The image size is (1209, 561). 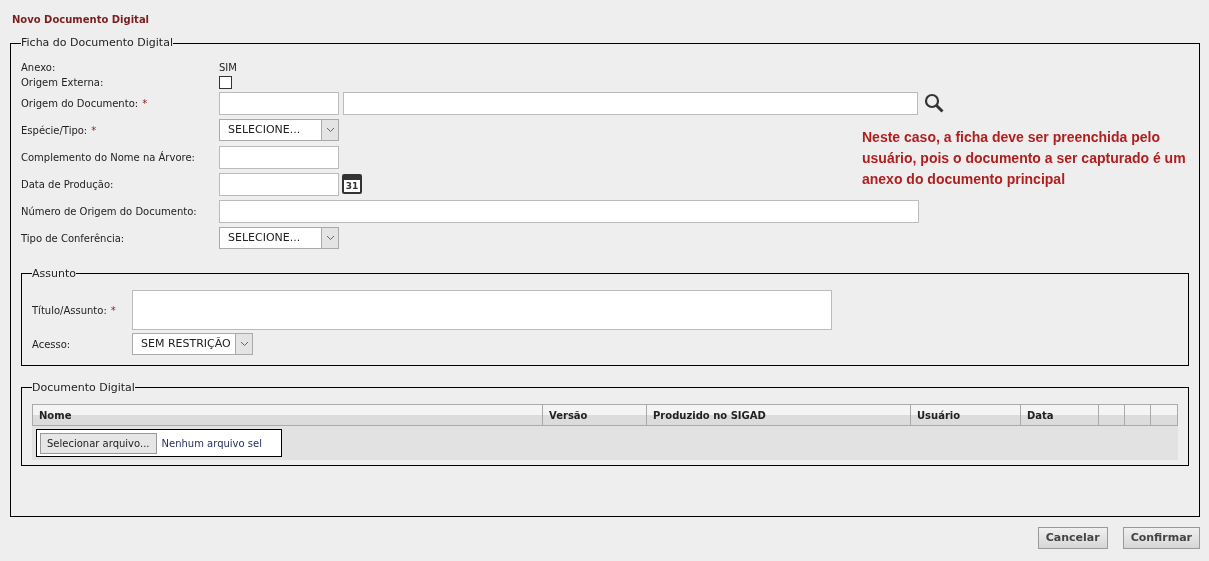 What do you see at coordinates (159, 443) in the screenshot?
I see `file-field: Selecionar arquivo... Nenhum arquivo sel` at bounding box center [159, 443].